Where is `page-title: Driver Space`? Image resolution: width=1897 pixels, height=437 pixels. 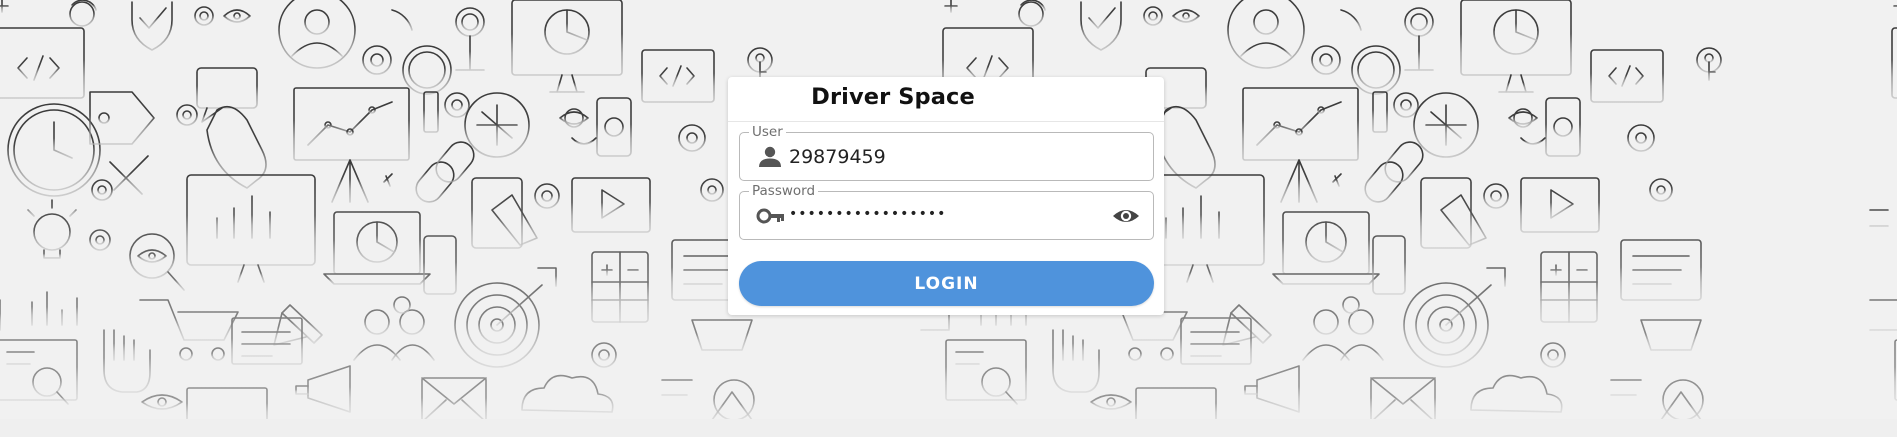 page-title: Driver Space is located at coordinates (893, 97).